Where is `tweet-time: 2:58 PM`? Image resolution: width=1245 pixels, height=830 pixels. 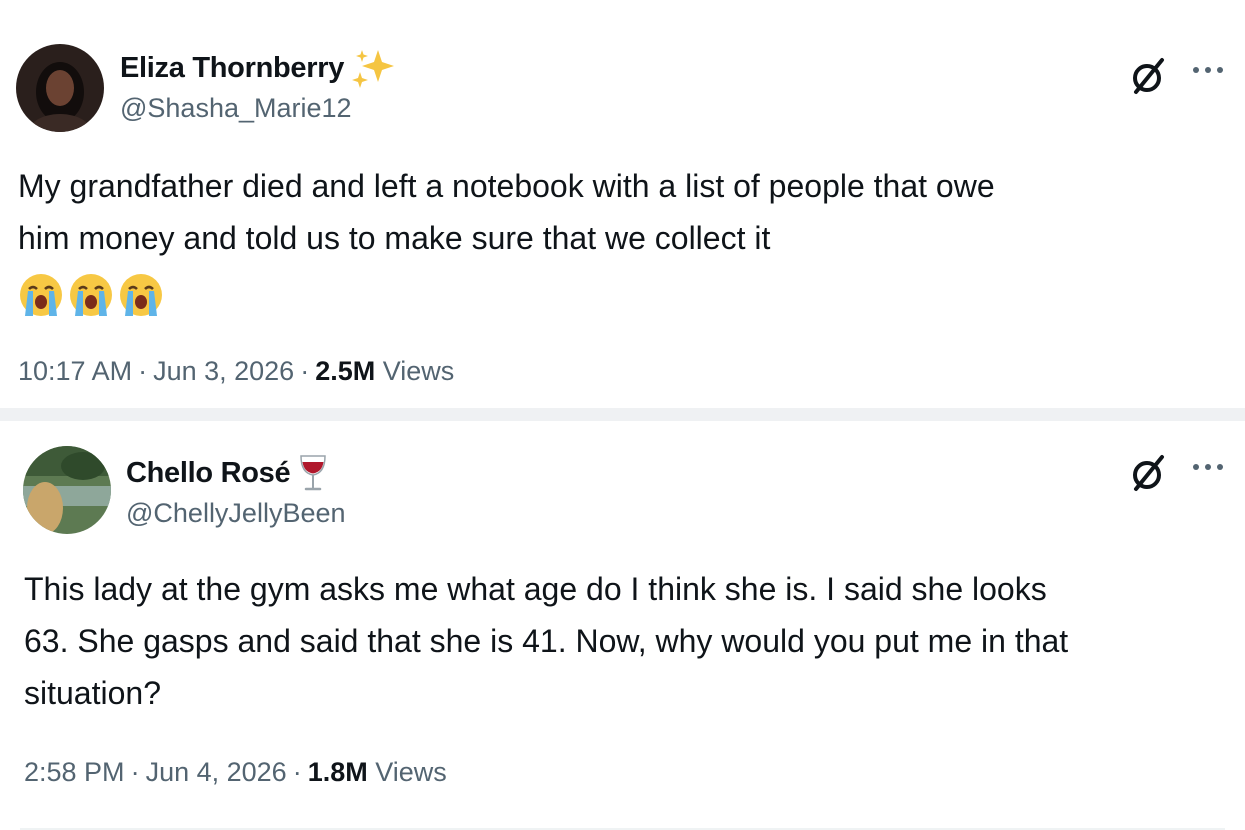
tweet-time: 2:58 PM is located at coordinates (74, 772).